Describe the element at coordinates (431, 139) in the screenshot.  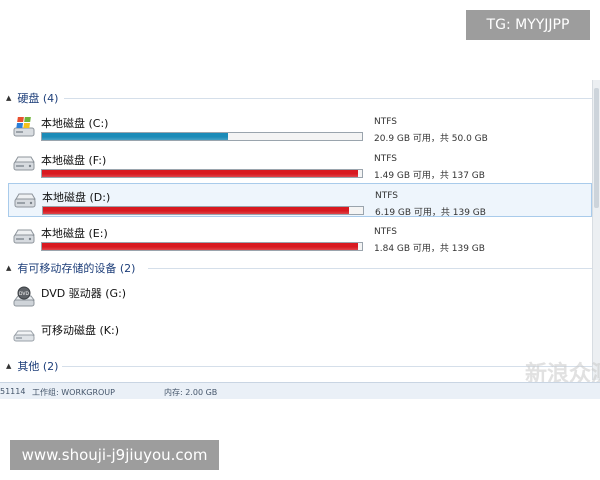
I see `capacity-label: 20.9 GB 可用，共 50.0 GB` at that location.